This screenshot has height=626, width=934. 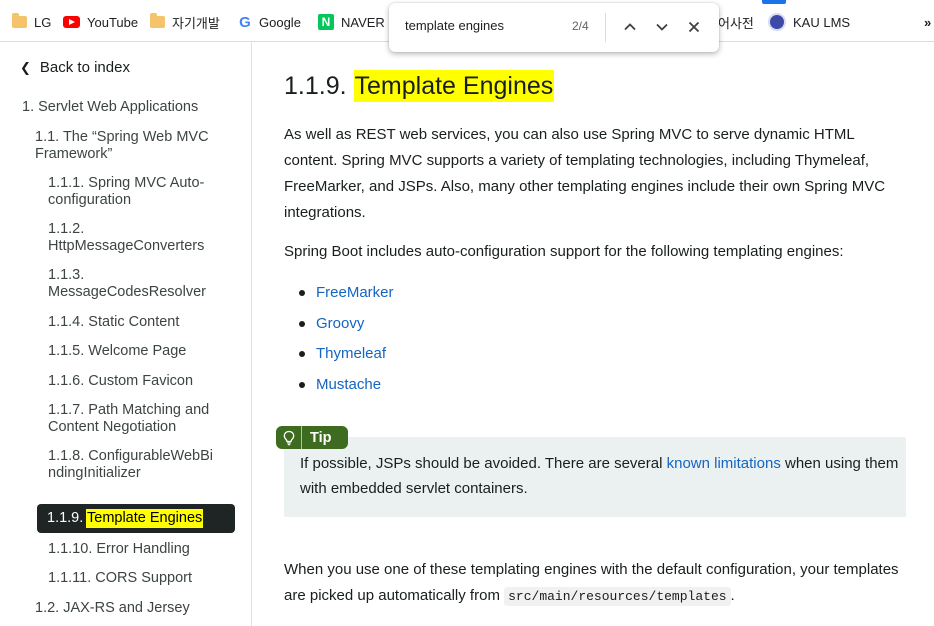 I want to click on toc-item-template-engines-active: 1.1.9. Template Engines, so click(x=136, y=518).